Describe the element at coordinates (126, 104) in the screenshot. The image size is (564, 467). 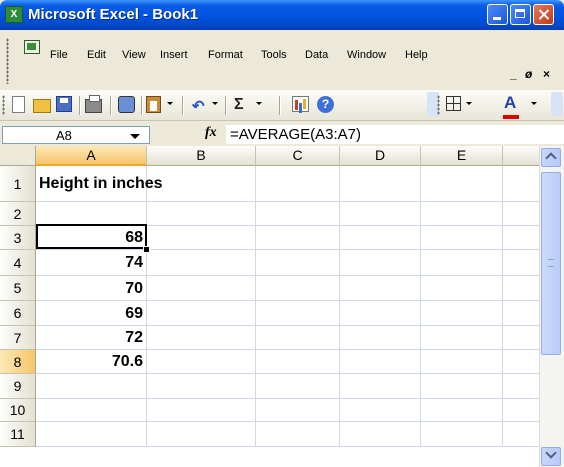
I see `find-icon` at that location.